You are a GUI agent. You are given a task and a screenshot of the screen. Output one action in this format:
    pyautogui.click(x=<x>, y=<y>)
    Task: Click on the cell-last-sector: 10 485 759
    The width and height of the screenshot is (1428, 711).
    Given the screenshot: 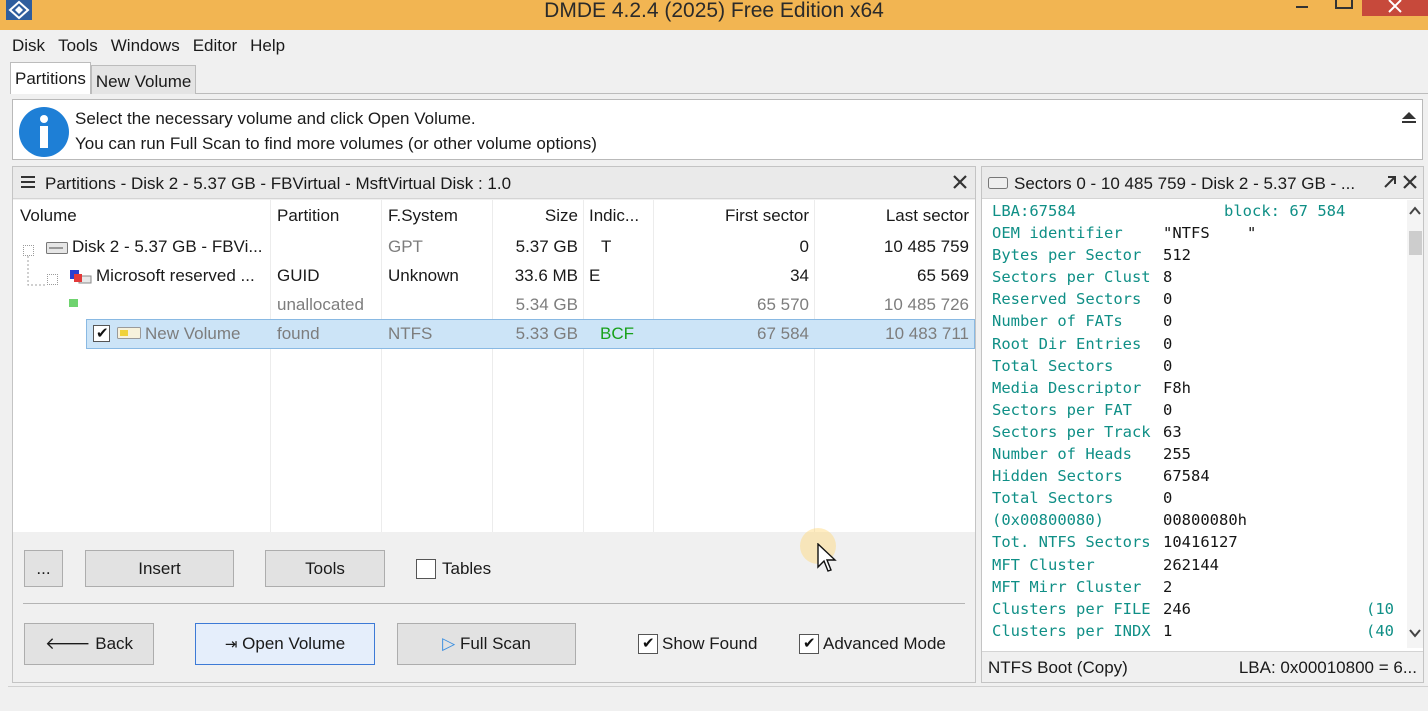 What is the action you would take?
    pyautogui.click(x=926, y=246)
    